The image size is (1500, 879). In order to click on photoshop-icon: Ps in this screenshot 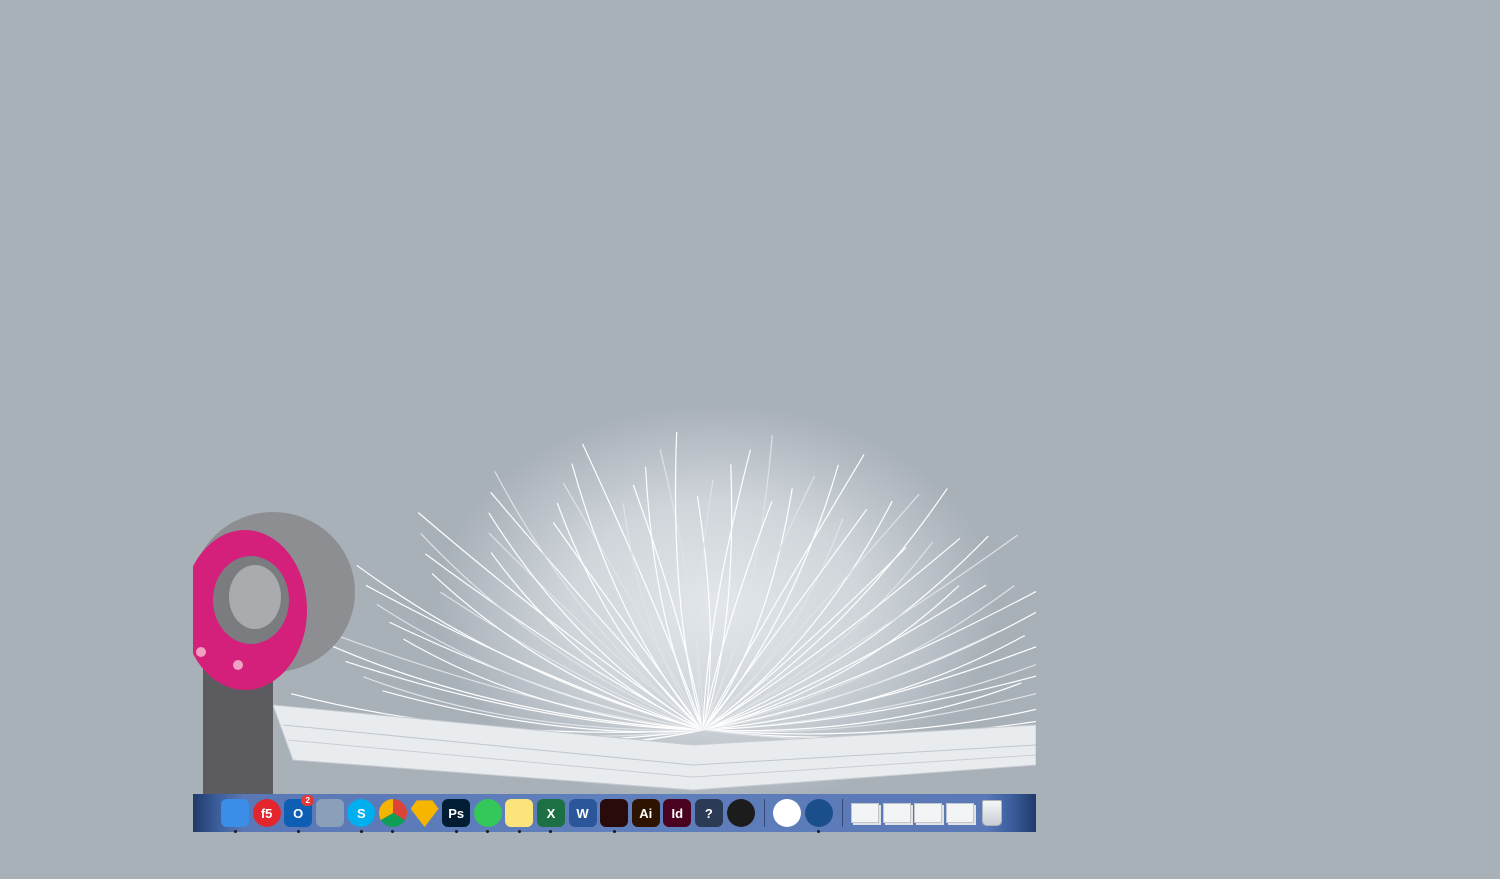, I will do `click(456, 813)`.